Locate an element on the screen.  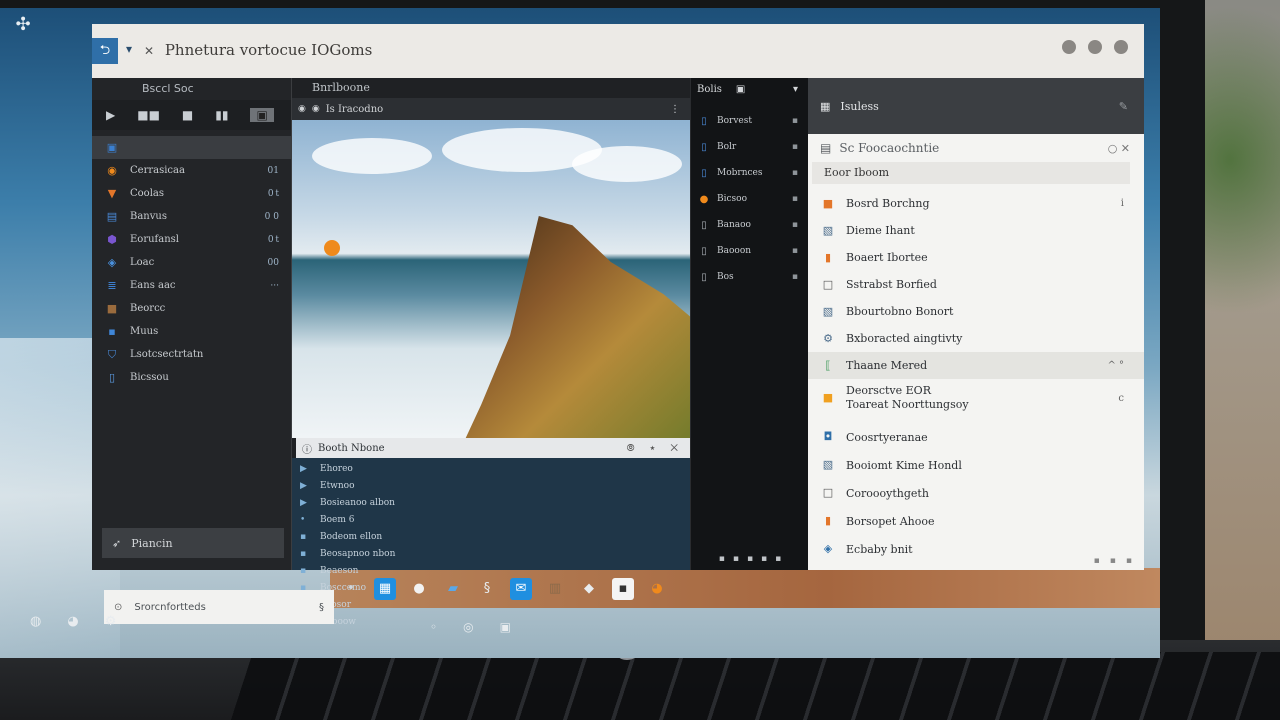
file-list-item: ▯ Baooon ▪ is located at coordinates (749, 251).